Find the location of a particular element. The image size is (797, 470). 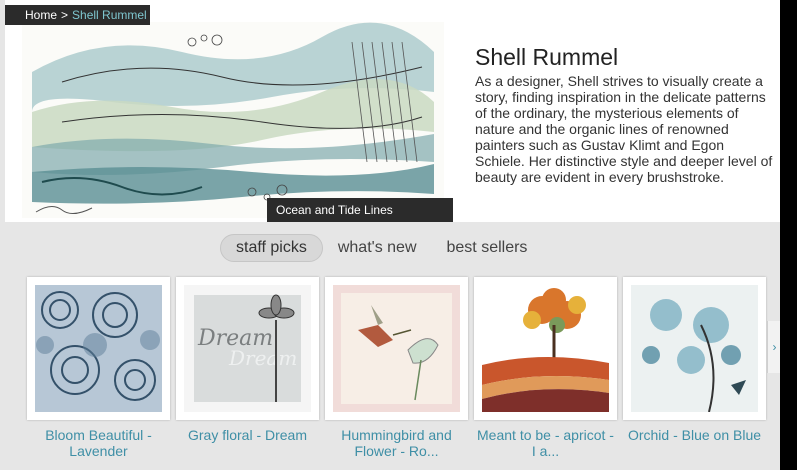

breadcrumb-home-link: Home is located at coordinates (41, 15).